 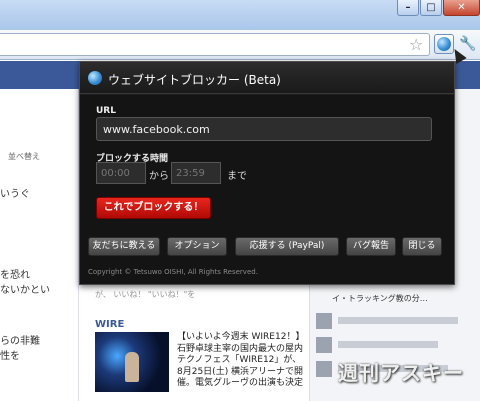 What do you see at coordinates (95, 78) in the screenshot?
I see `globe-icon` at bounding box center [95, 78].